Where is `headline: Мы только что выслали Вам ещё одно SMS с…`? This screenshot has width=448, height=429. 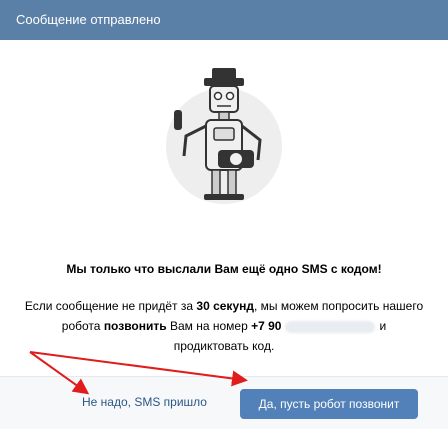
headline: Мы только что выслали Вам ещё одно SMS с… is located at coordinates (224, 269).